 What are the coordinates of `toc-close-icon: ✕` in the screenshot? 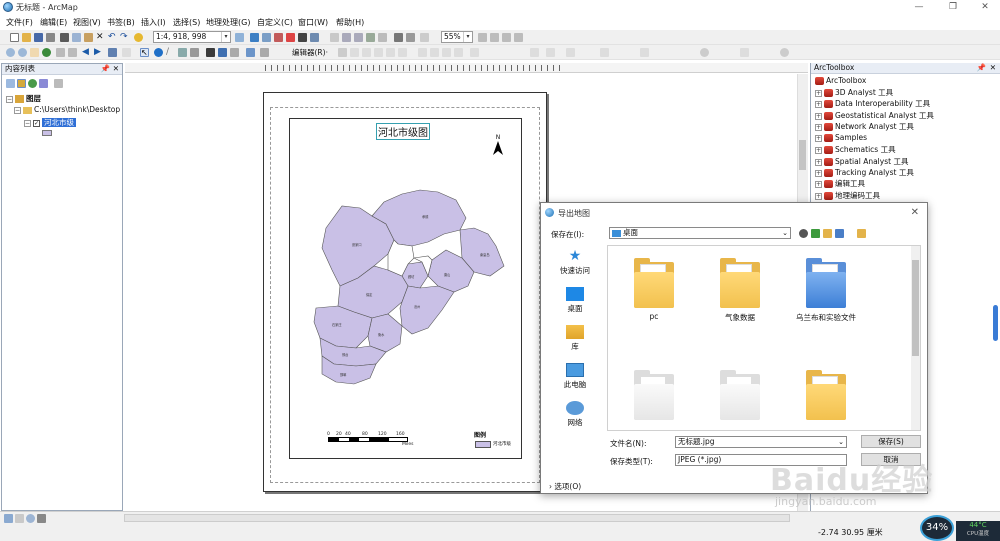 It's located at (116, 69).